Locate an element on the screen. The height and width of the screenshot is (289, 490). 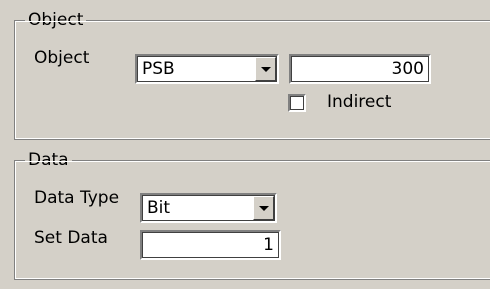
indirect-label: Indirect is located at coordinates (359, 102).